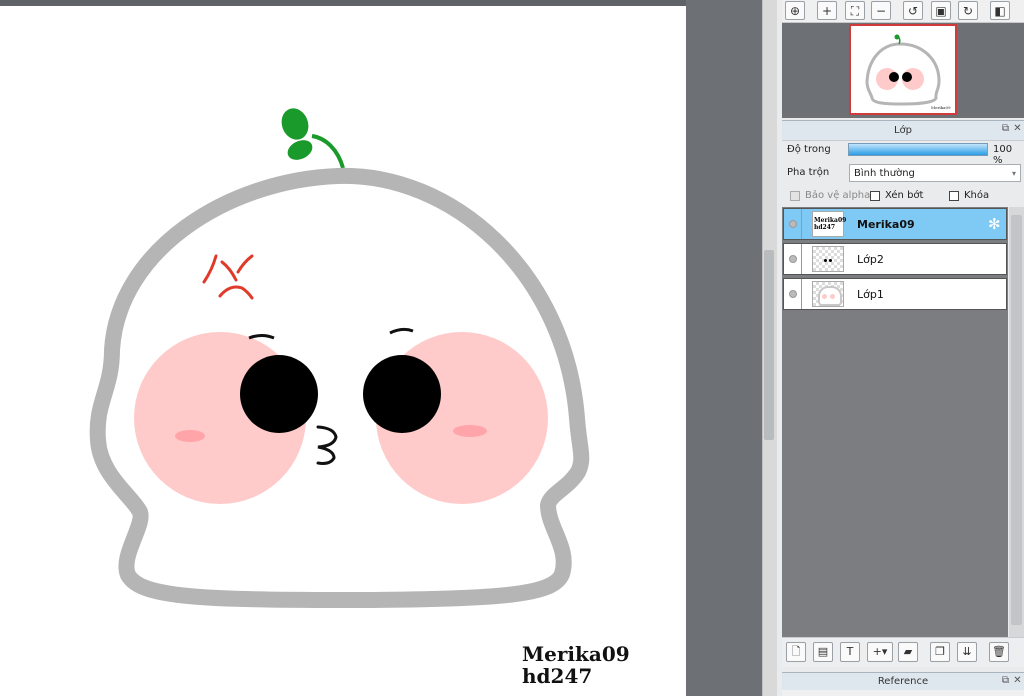 This screenshot has height=696, width=1024. Describe the element at coordinates (1013, 173) in the screenshot. I see `chevron-down-icon: ▾` at that location.